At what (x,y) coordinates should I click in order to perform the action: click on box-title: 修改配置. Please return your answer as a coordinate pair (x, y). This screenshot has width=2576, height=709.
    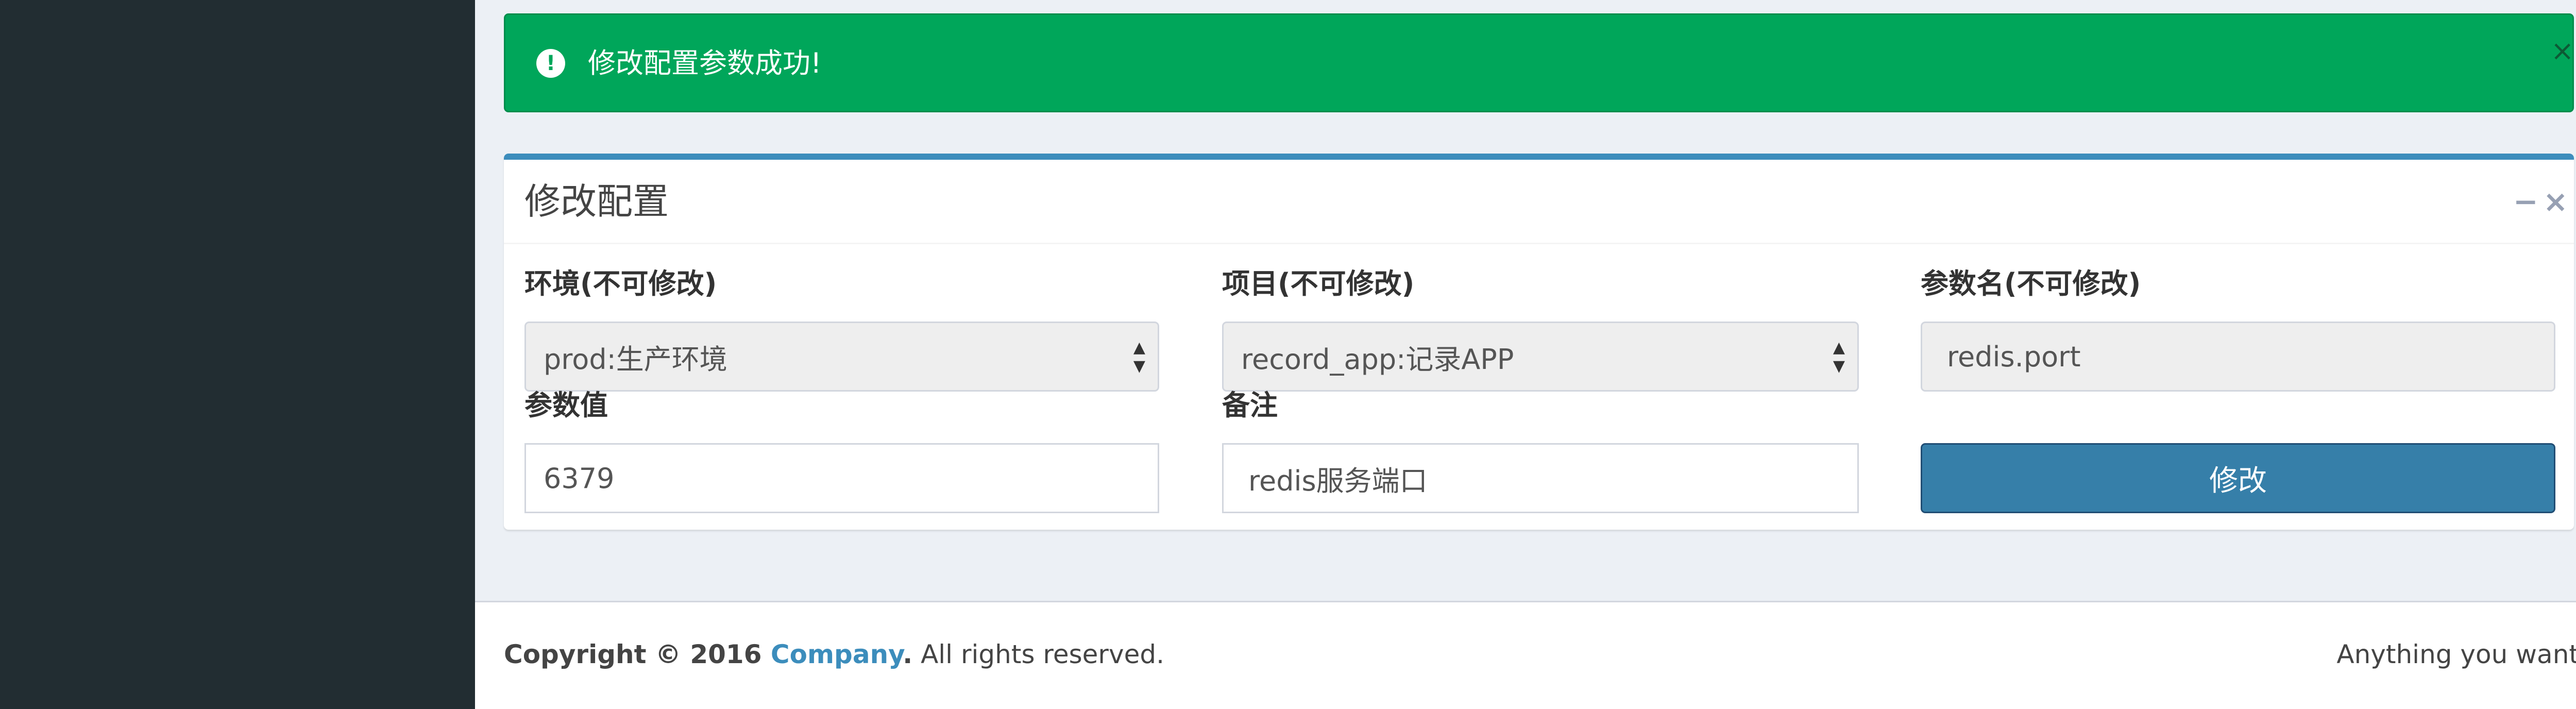
    Looking at the image, I should click on (596, 201).